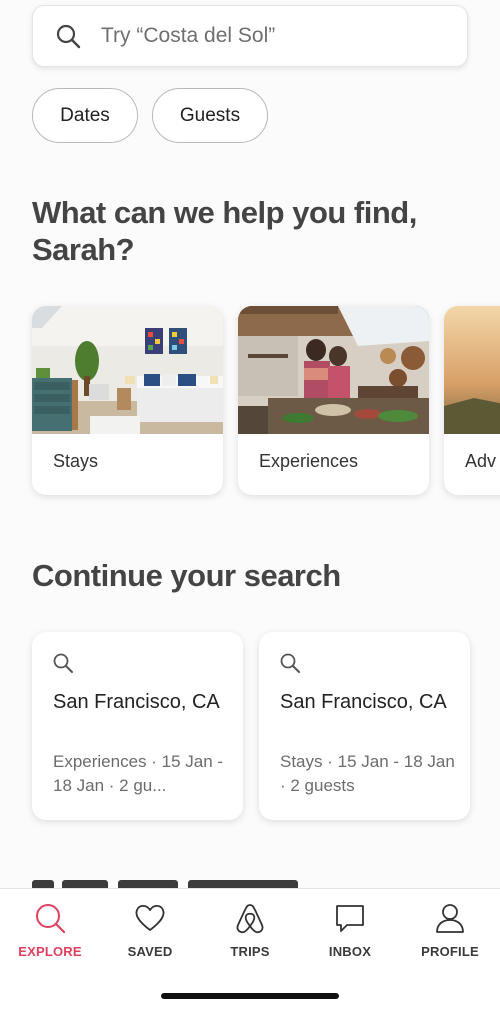 The image size is (500, 1012). I want to click on greeting-heading: What can we help you find, Sarah?, so click(224, 231).